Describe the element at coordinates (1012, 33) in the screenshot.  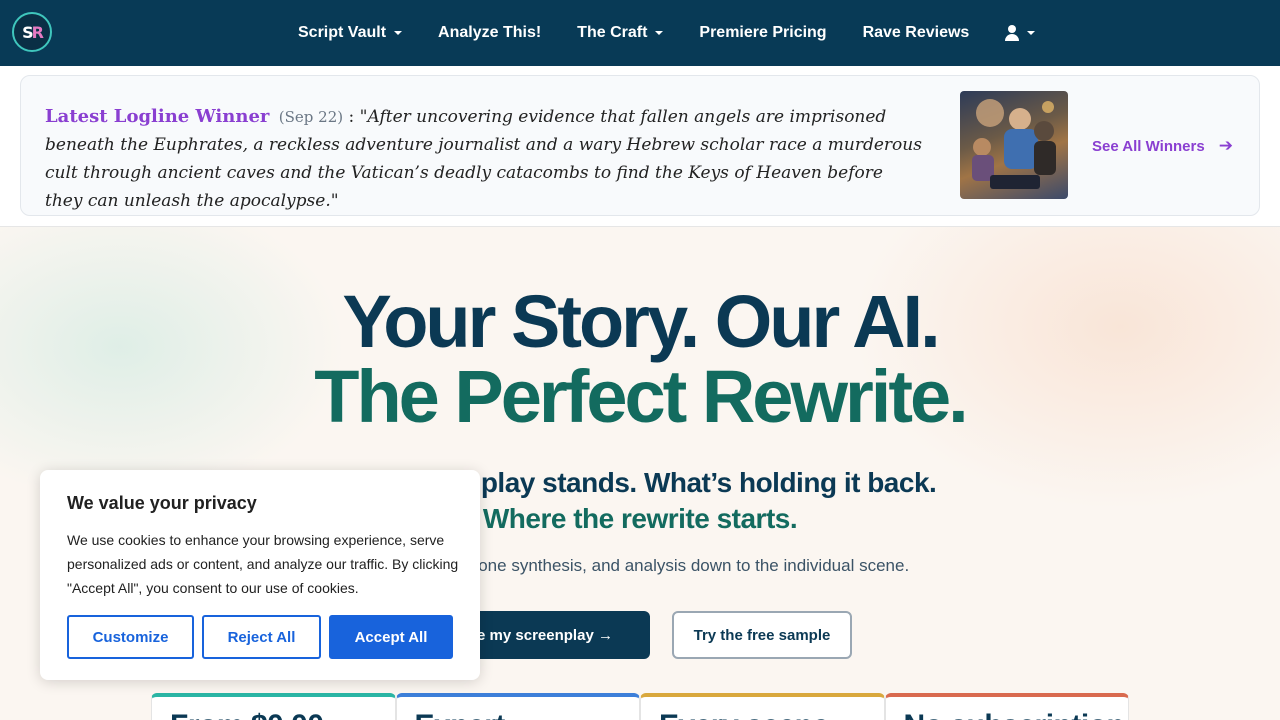
I see `user-icon` at that location.